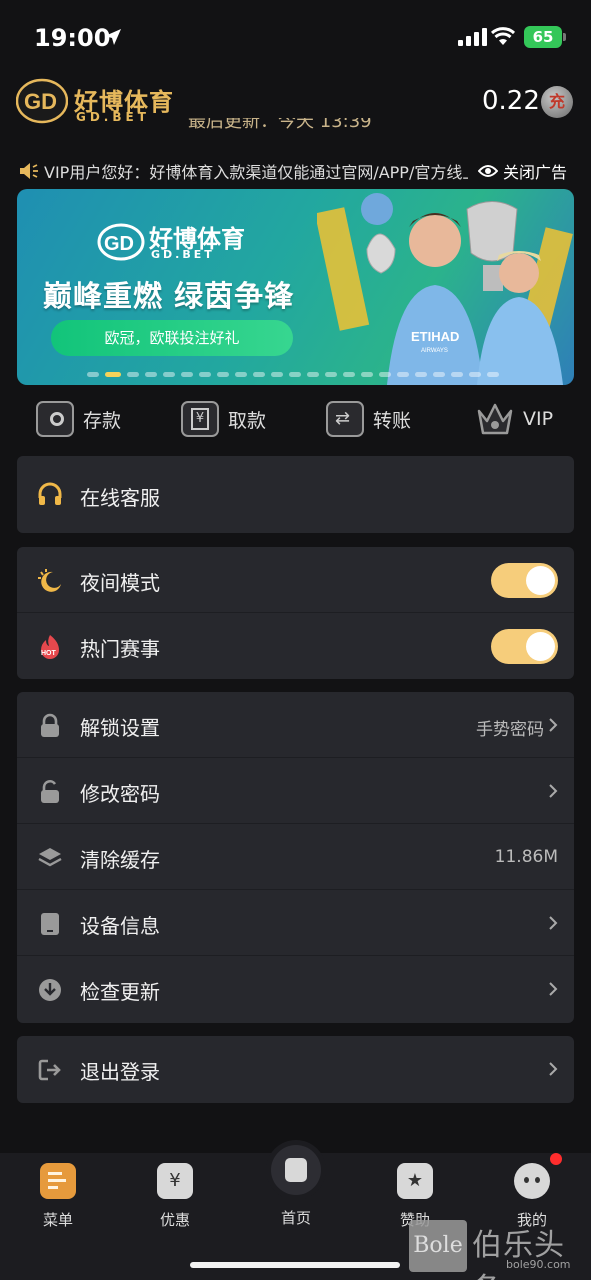 The height and width of the screenshot is (1280, 591). I want to click on check-update-label: 检查更新, so click(120, 992).